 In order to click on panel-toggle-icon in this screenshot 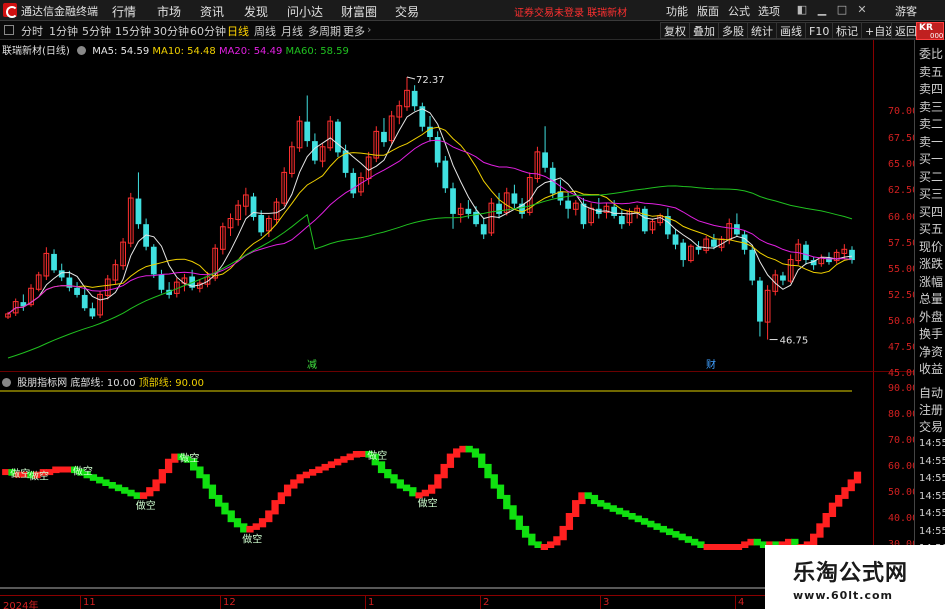, I will do `click(9, 30)`.